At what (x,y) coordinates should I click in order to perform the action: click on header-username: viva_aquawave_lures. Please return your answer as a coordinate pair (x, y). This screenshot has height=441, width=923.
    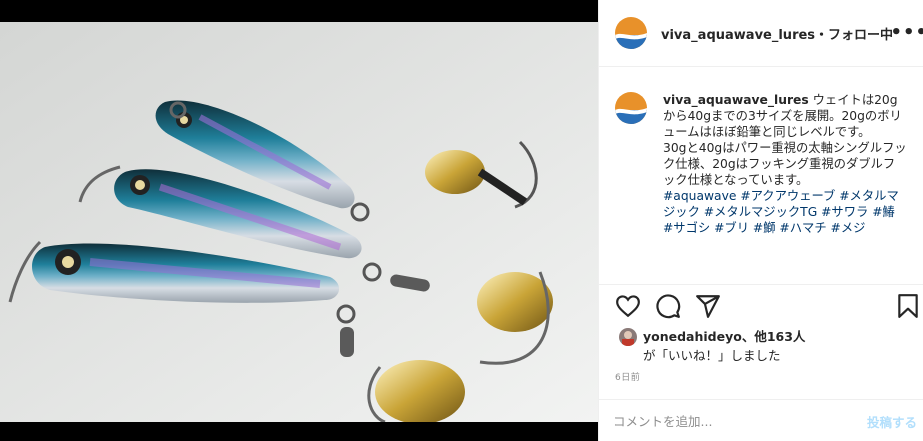
    Looking at the image, I should click on (738, 35).